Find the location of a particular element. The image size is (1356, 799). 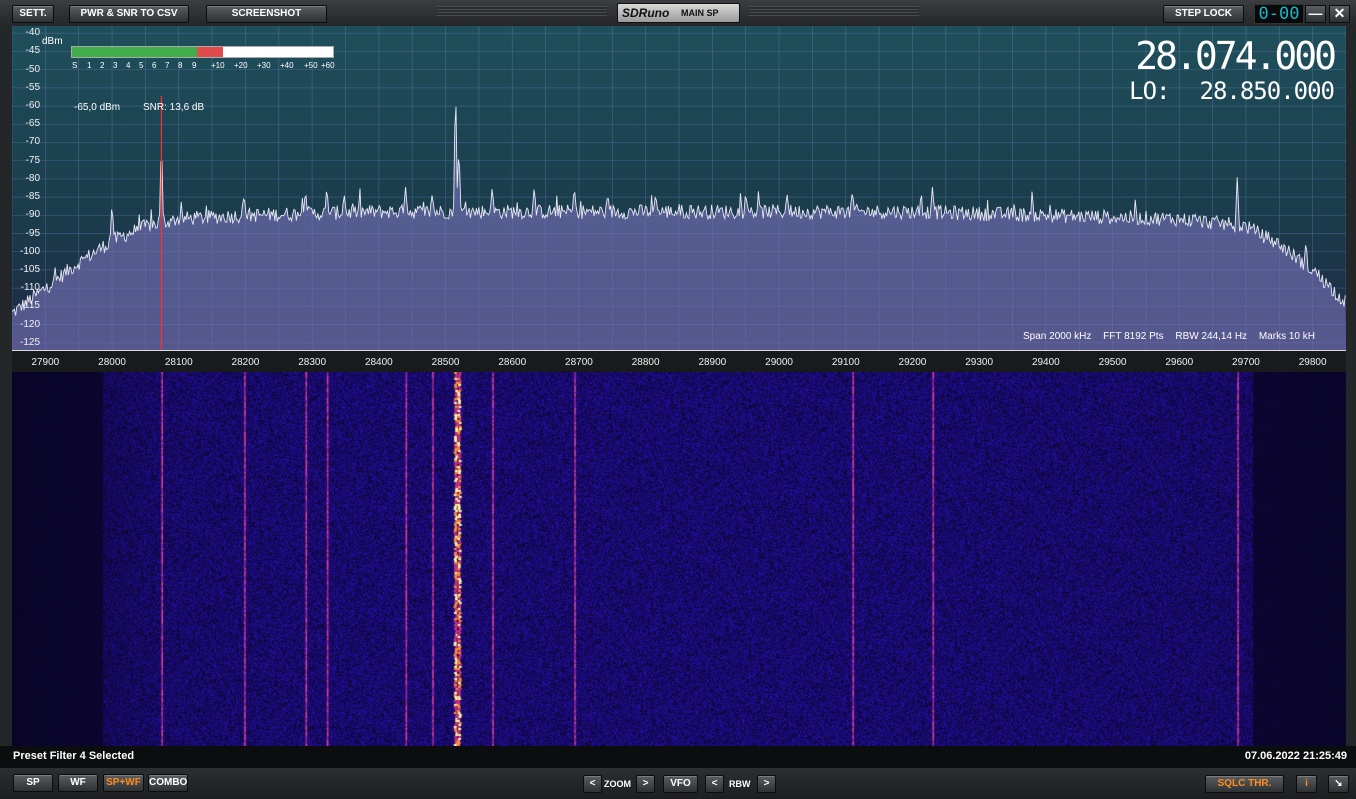

s-meter-tick: 1 is located at coordinates (89, 65).